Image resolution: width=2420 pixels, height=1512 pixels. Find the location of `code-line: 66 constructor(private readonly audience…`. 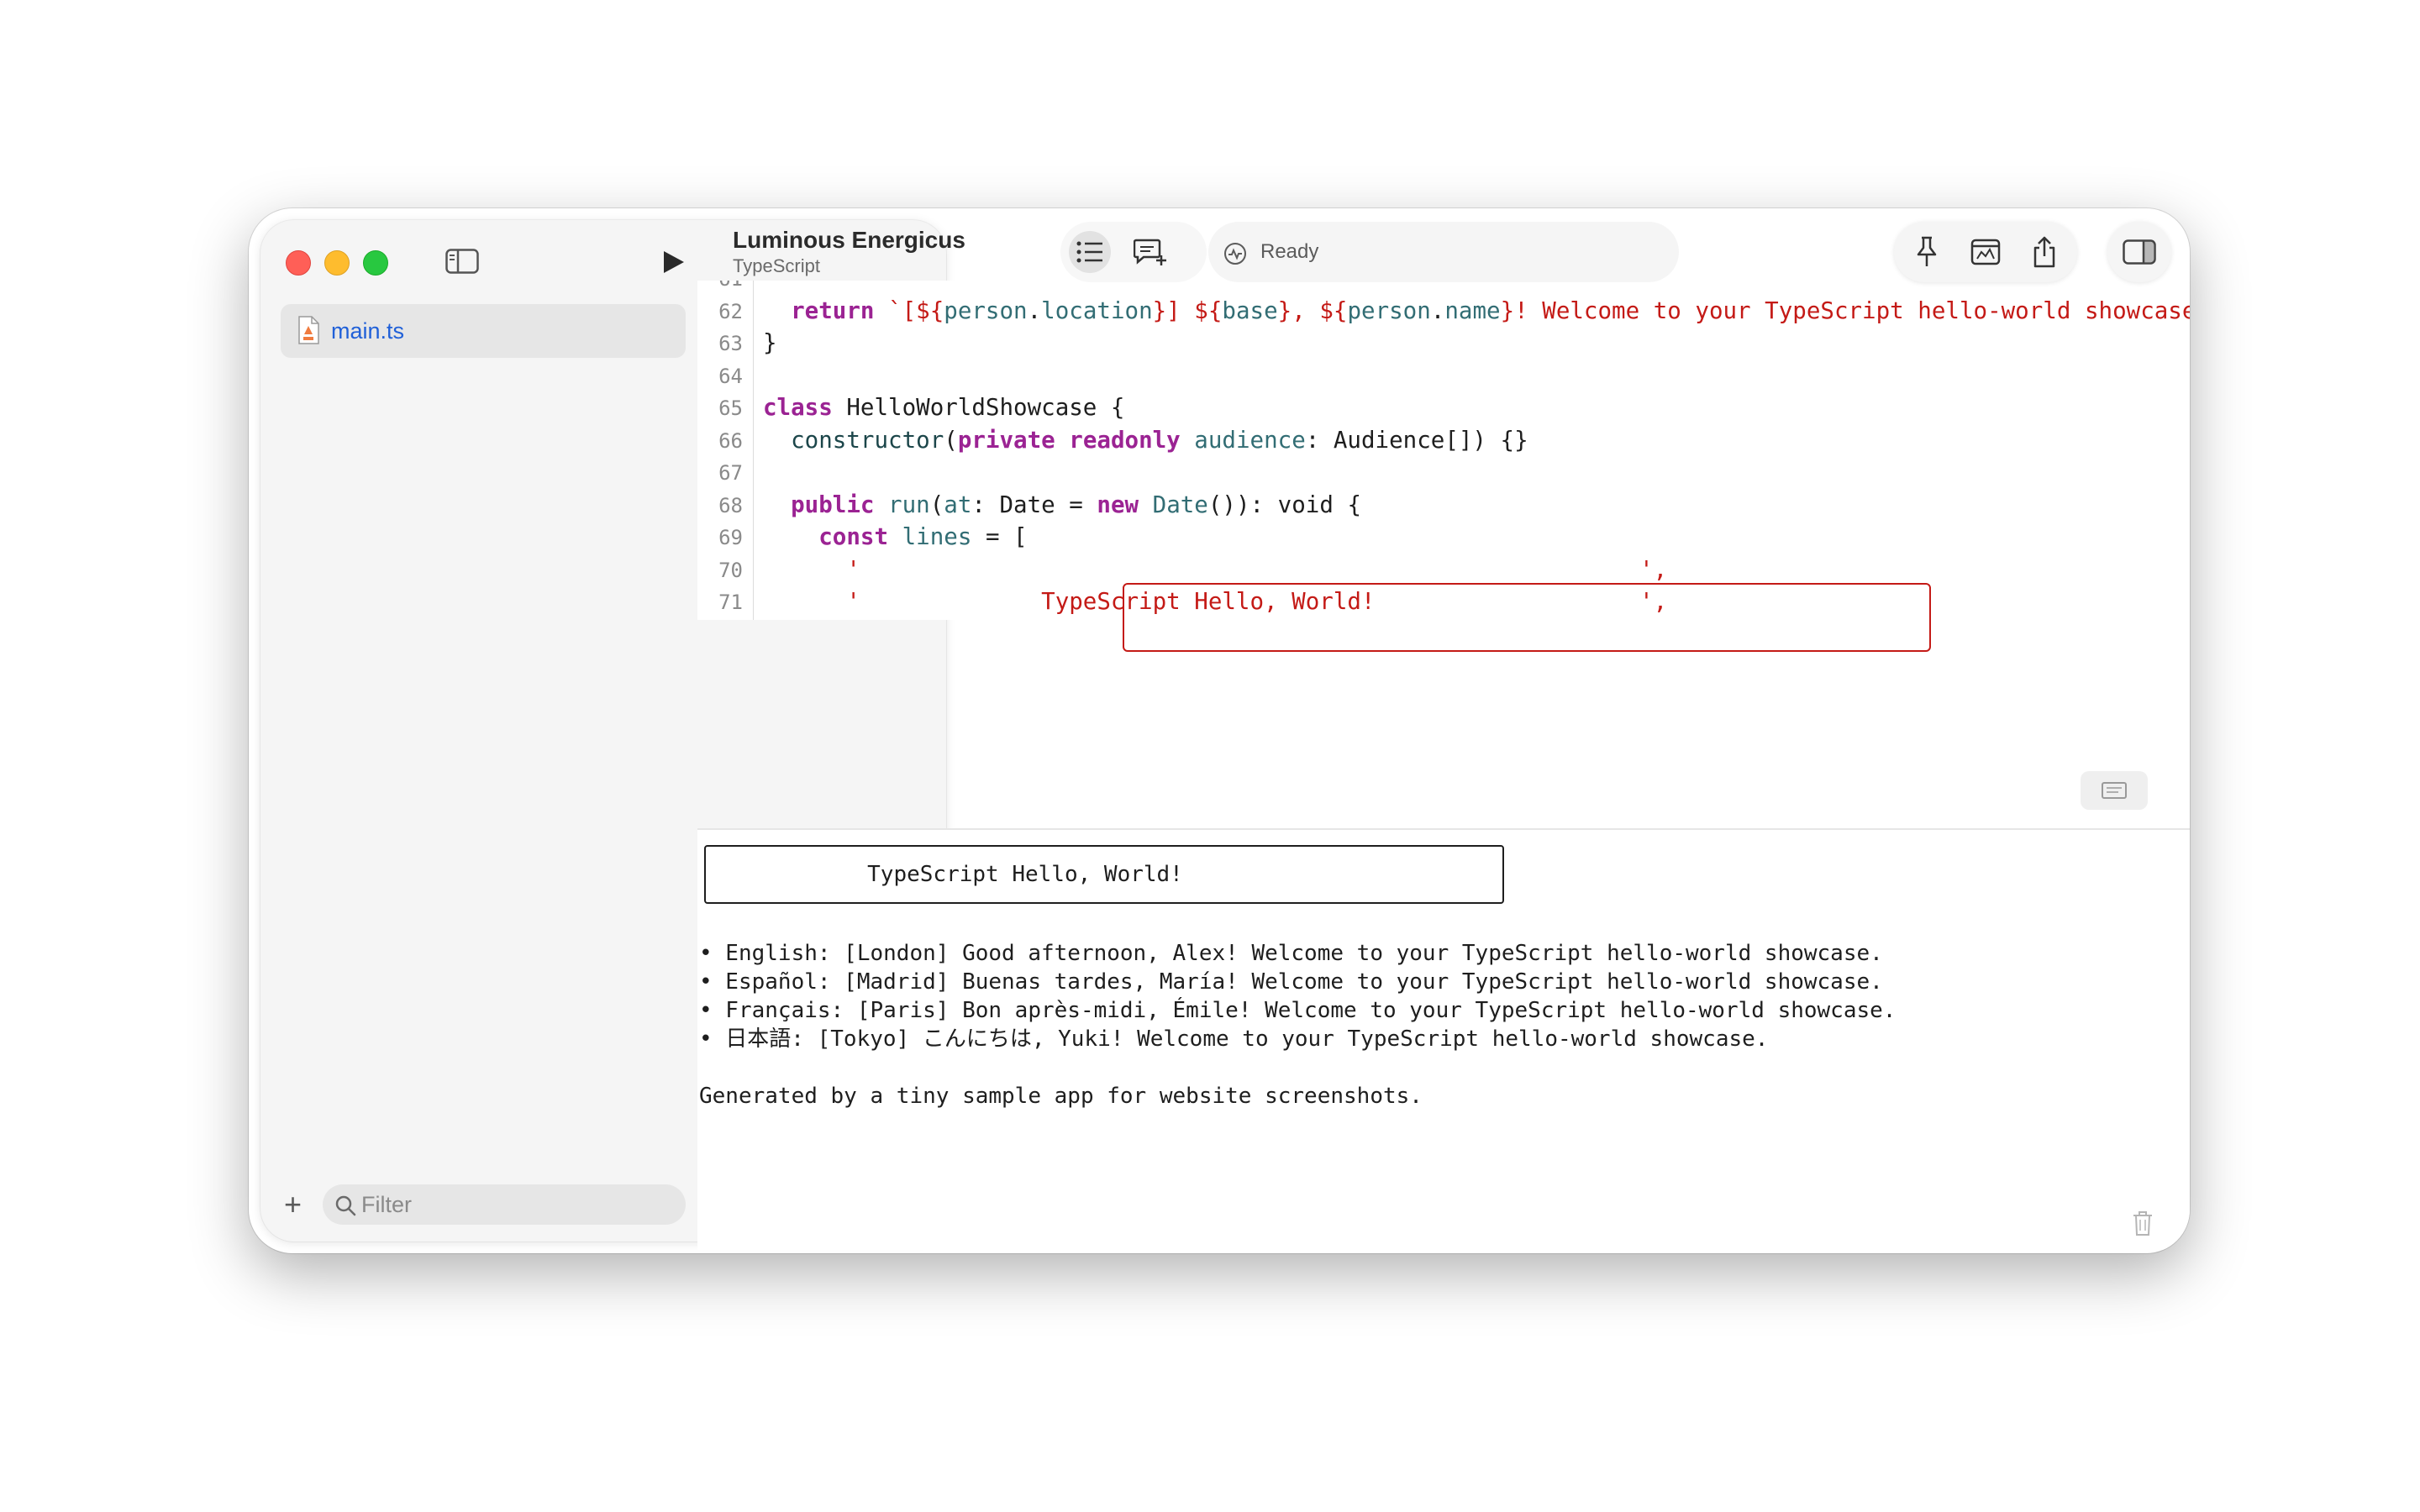

code-line: 66 constructor(private readonly audience… is located at coordinates (1112, 440).